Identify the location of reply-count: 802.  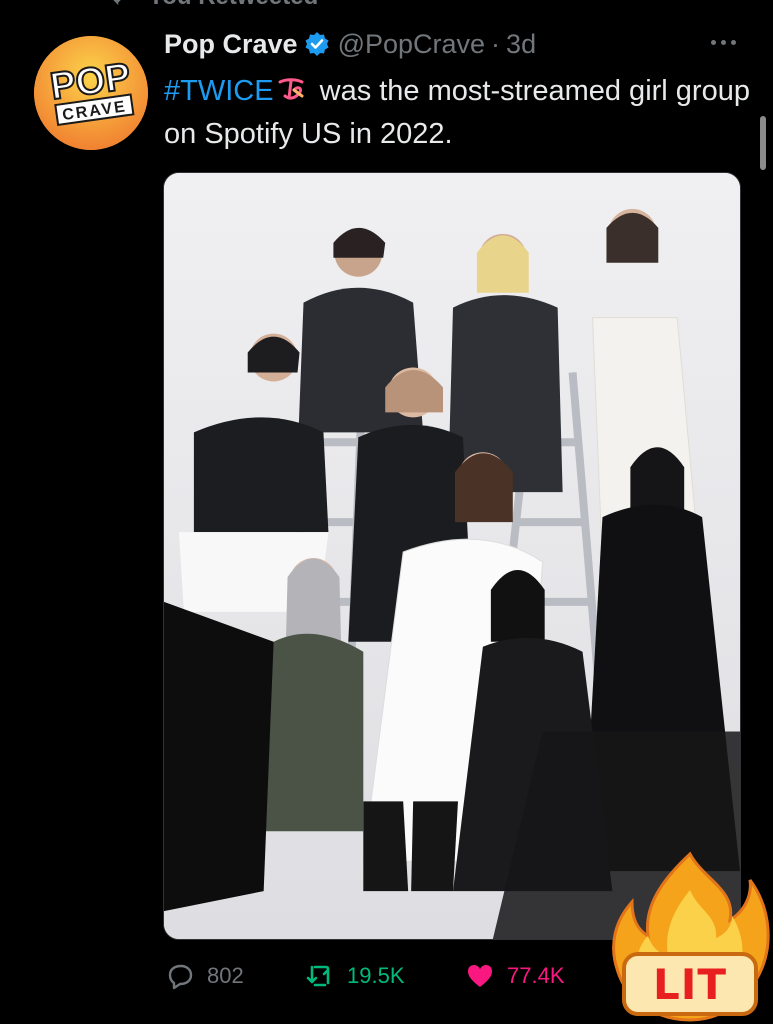
(225, 975).